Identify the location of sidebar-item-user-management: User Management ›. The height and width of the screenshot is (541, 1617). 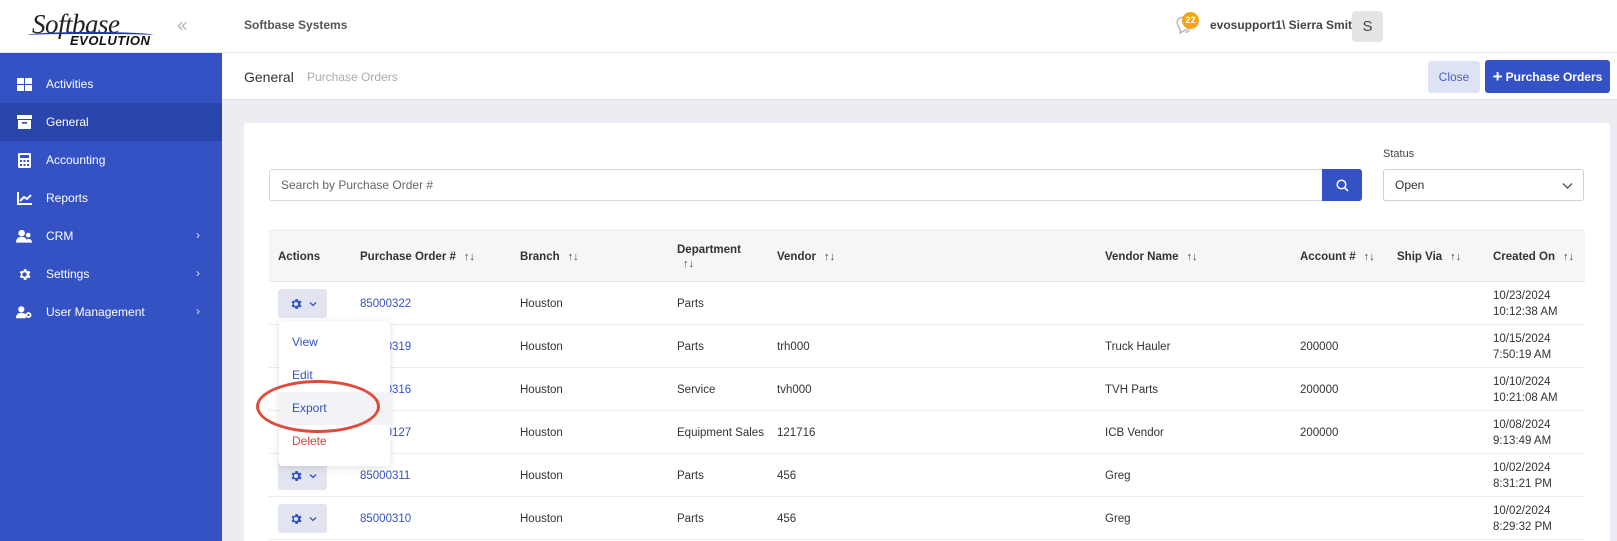
(111, 312).